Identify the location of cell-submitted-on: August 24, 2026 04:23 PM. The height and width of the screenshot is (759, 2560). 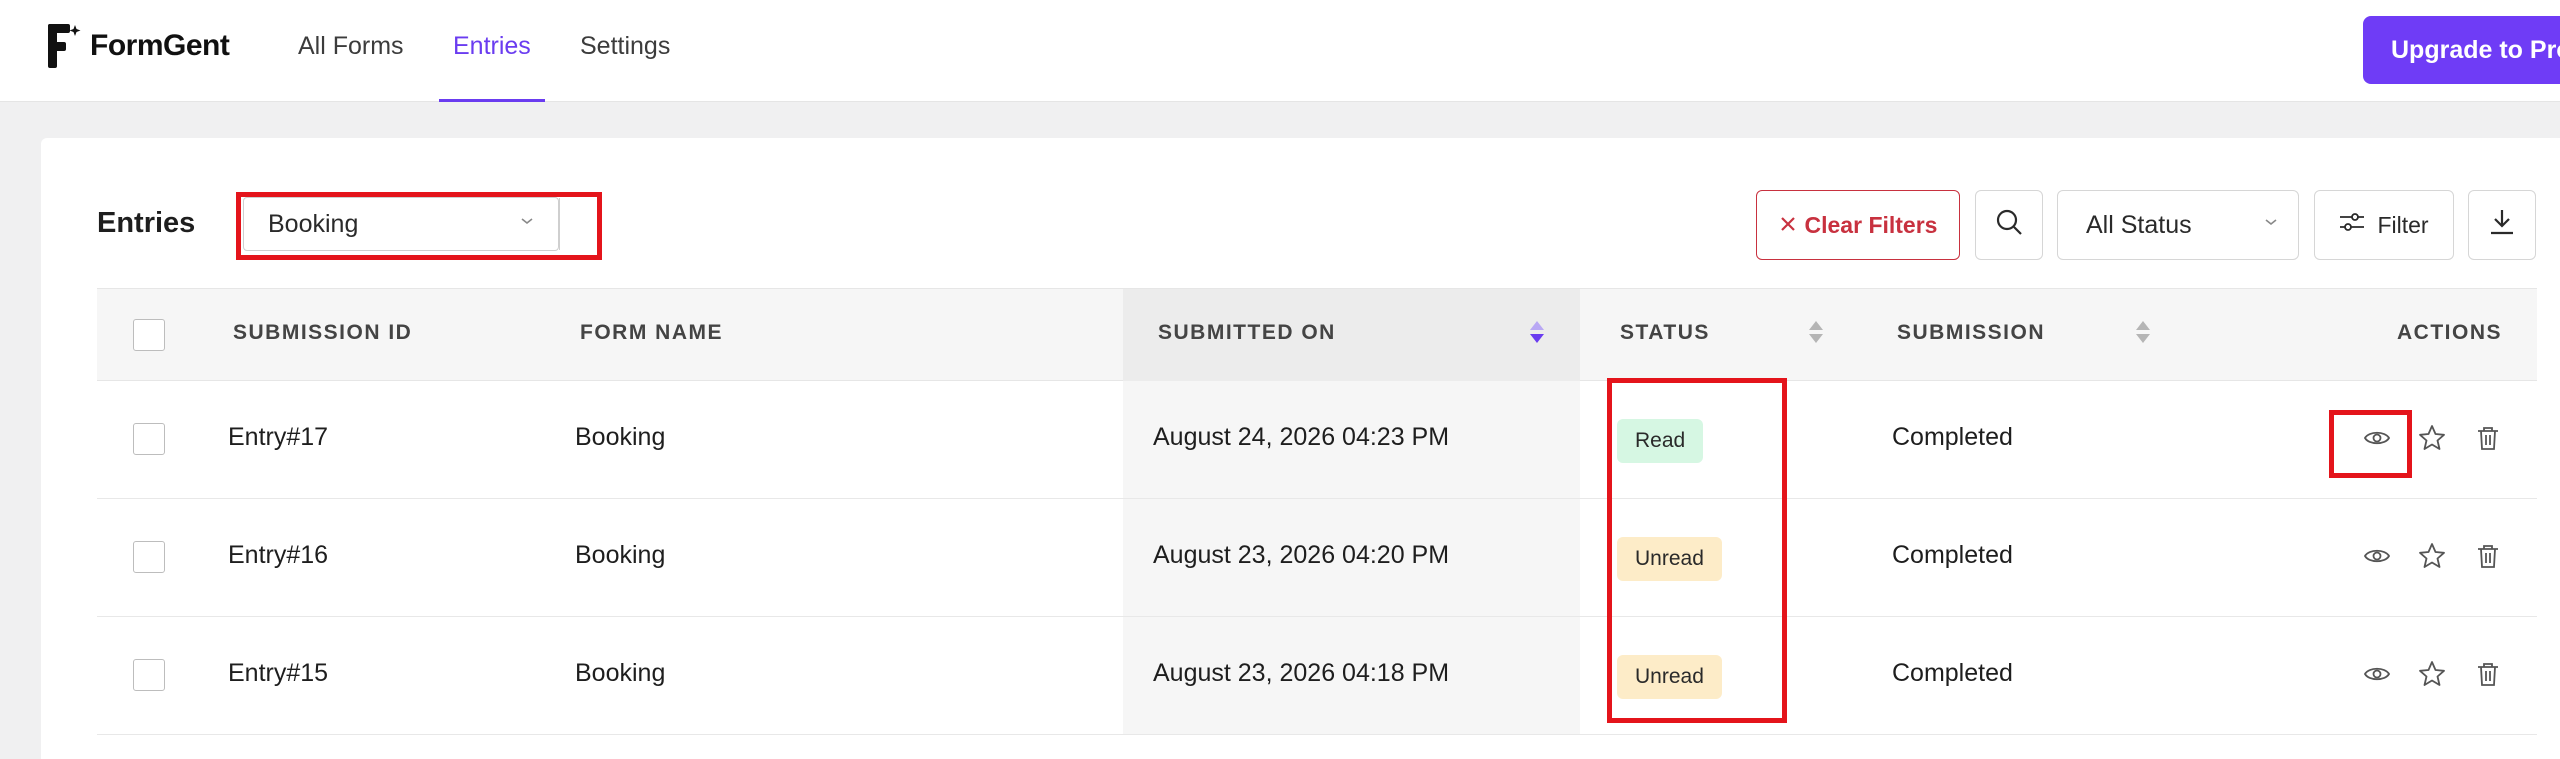
(1301, 437).